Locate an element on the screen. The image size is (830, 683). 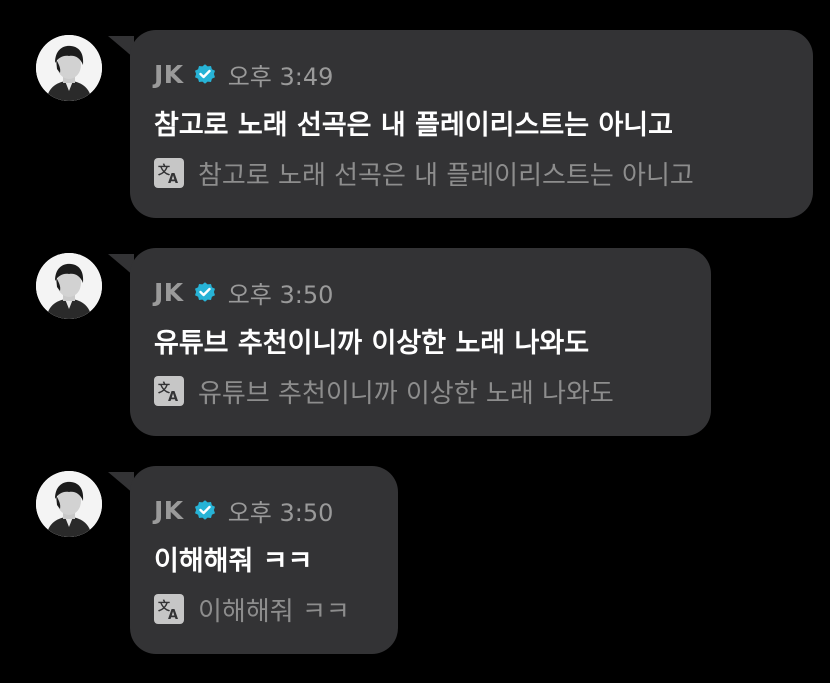
message-text: 참고로 노래 선곡은 내 플레이리스트는 아니고 is located at coordinates (413, 125).